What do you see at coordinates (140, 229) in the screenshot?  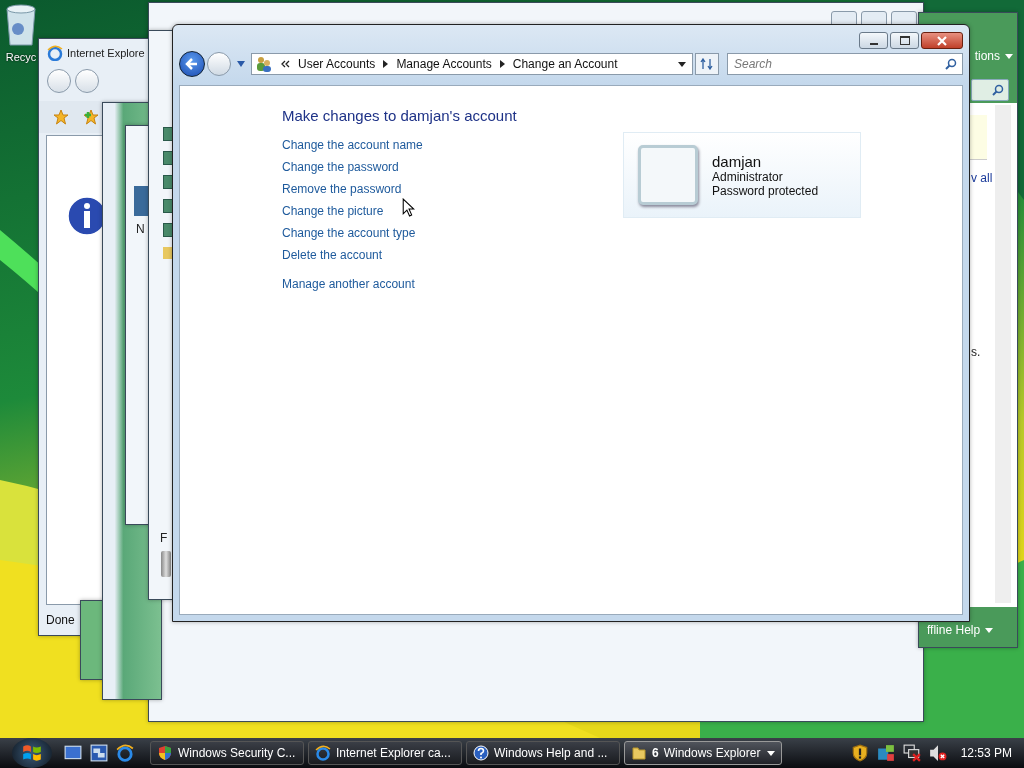 I see `column-header: N` at bounding box center [140, 229].